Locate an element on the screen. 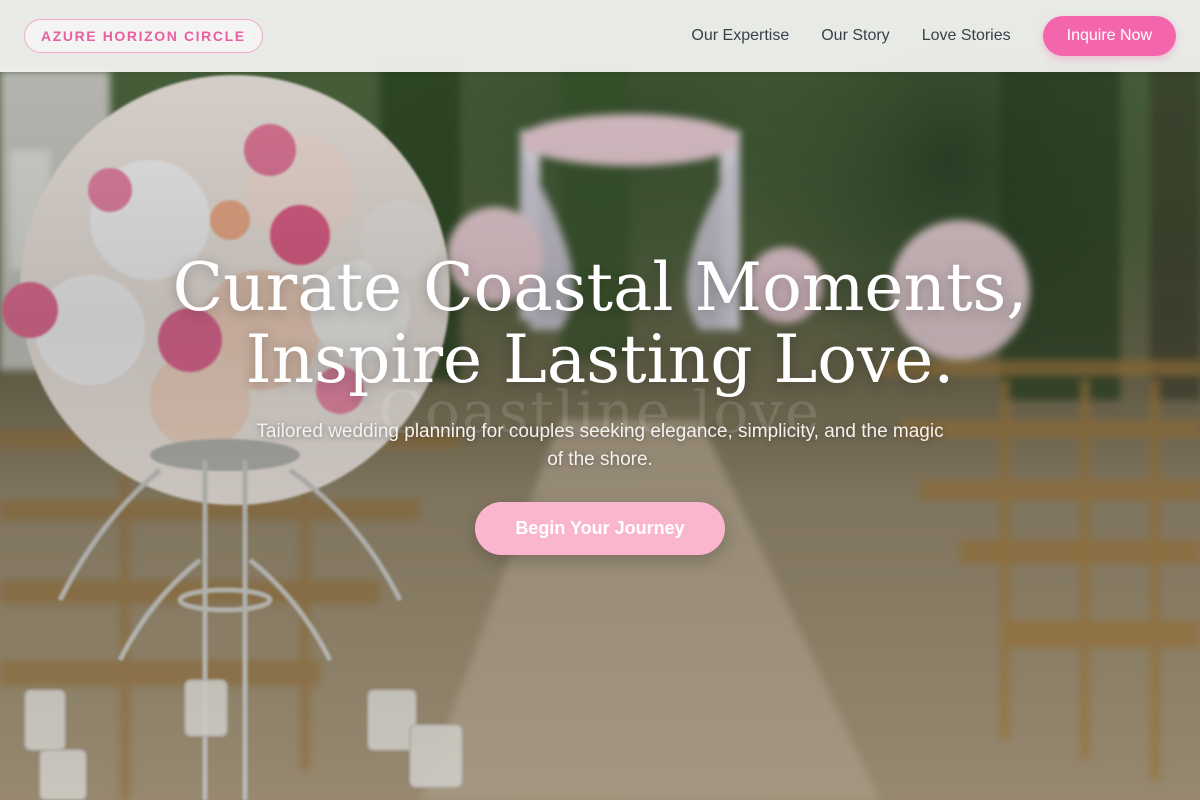 Image resolution: width=1200 pixels, height=800 pixels. nav-link-our-story: Our Story is located at coordinates (855, 36).